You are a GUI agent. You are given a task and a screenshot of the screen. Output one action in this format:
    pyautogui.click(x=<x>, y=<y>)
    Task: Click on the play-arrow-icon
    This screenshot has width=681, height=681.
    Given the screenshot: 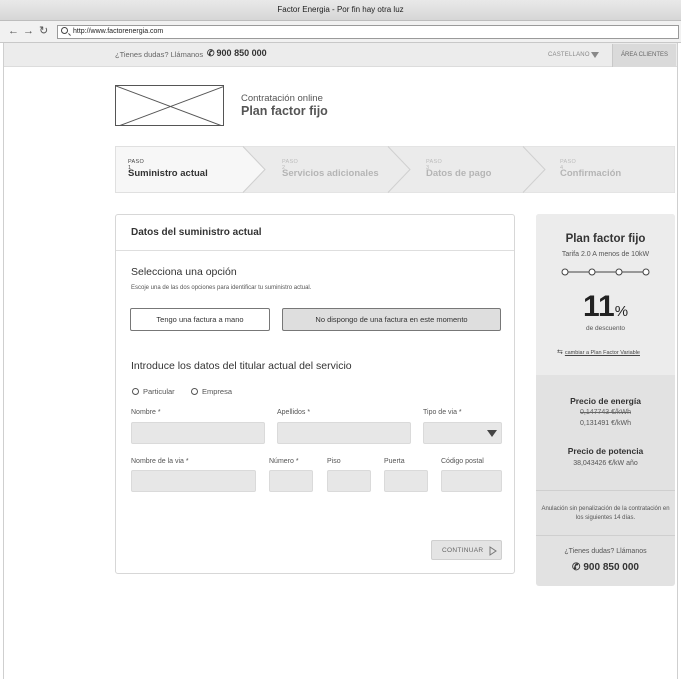 What is the action you would take?
    pyautogui.click(x=493, y=551)
    